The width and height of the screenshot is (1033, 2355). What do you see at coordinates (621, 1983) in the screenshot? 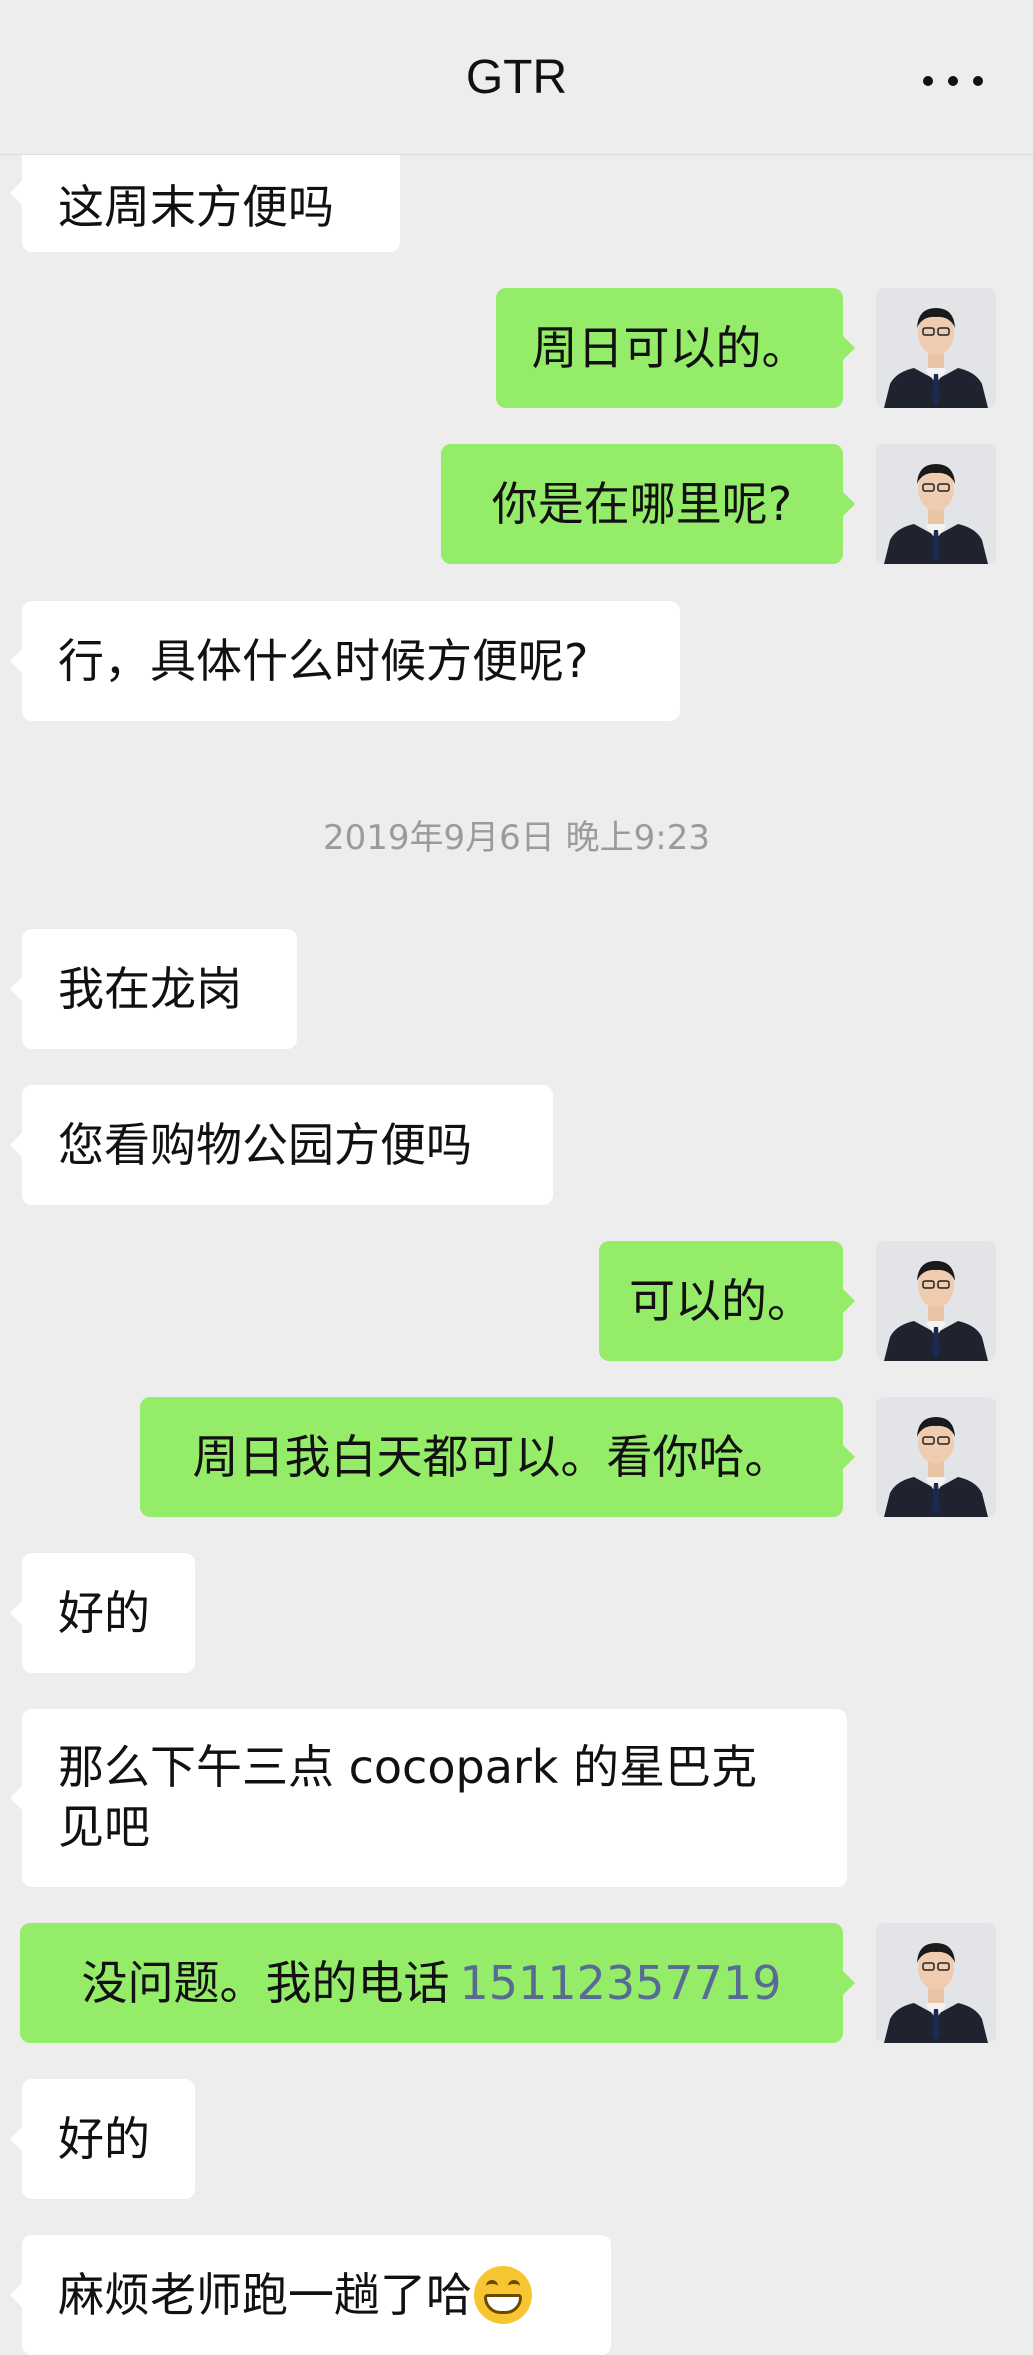
I see `phone-number-link: 15112357719` at bounding box center [621, 1983].